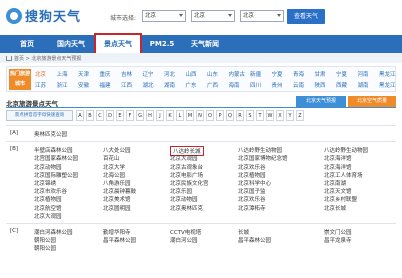 The image size is (402, 278). What do you see at coordinates (180, 115) in the screenshot?
I see `alpha-key-l: L` at bounding box center [180, 115].